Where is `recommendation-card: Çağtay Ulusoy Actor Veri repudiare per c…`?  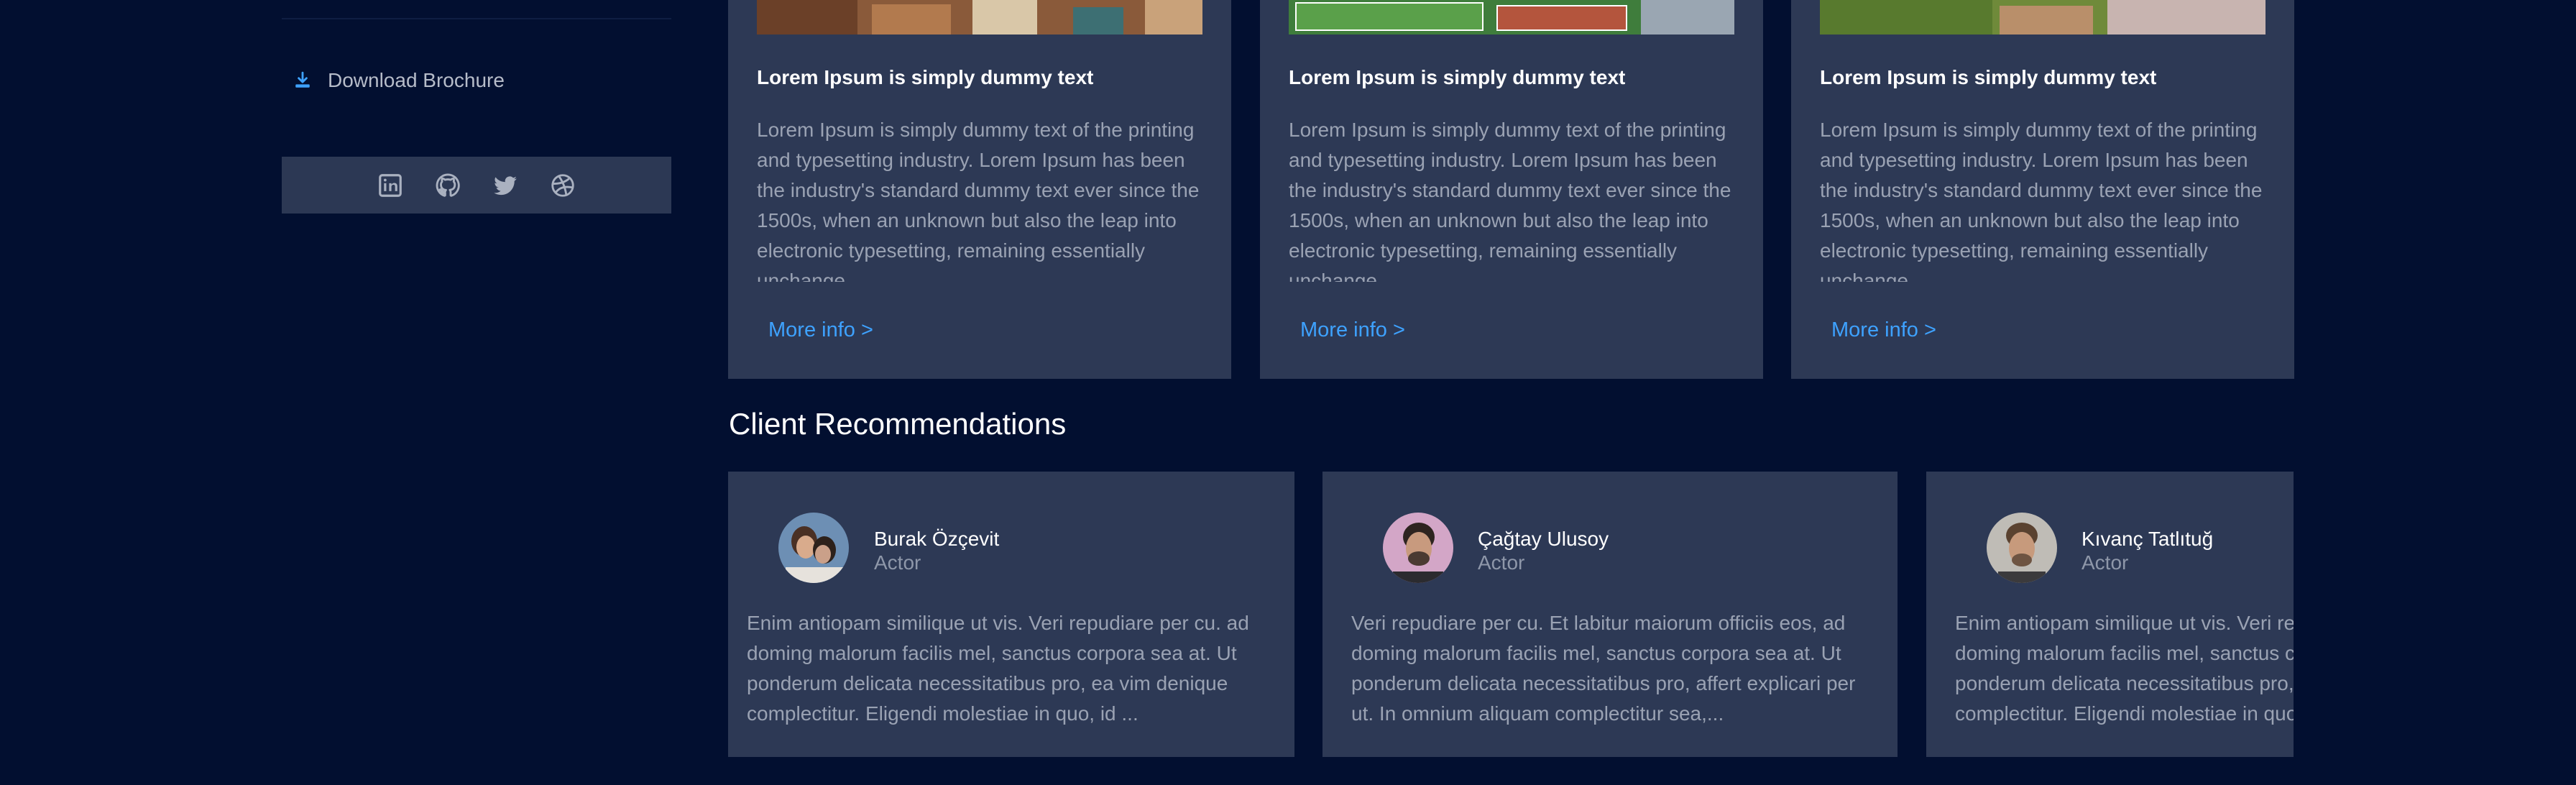
recommendation-card: Çağtay Ulusoy Actor Veri repudiare per c… is located at coordinates (1610, 614).